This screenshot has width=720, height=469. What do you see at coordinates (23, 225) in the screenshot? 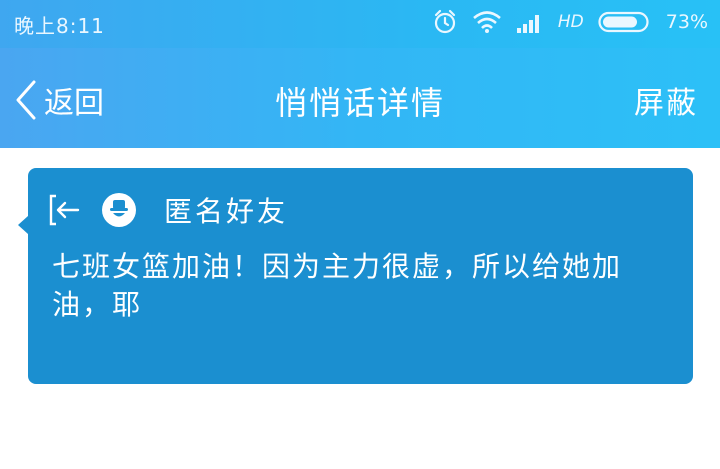
I see `card-pointer` at bounding box center [23, 225].